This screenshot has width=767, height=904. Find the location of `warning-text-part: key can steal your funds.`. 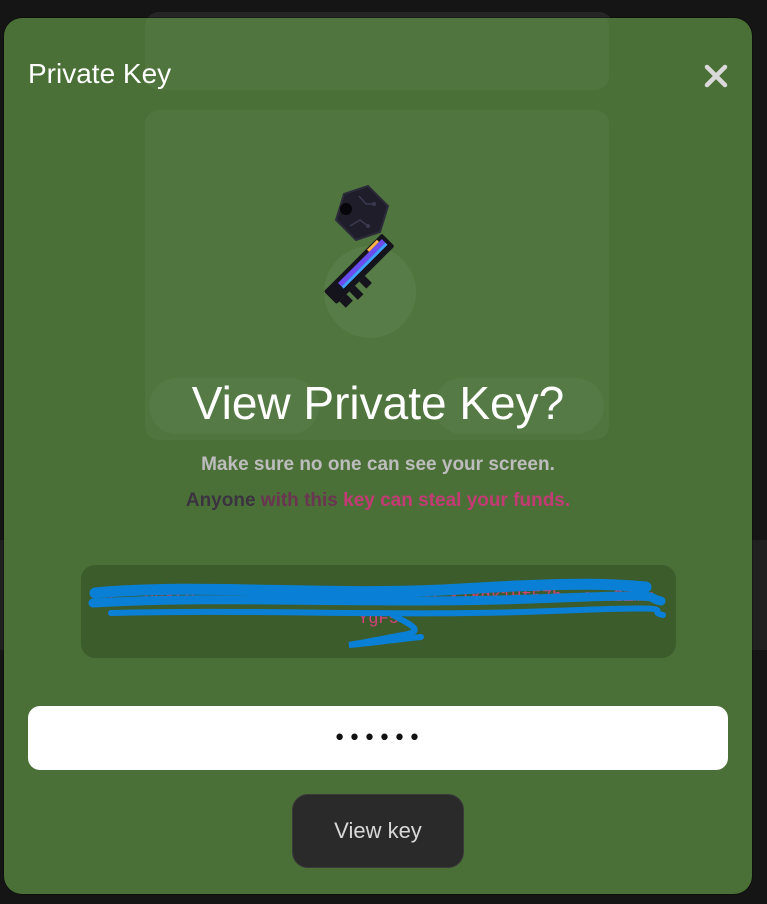

warning-text-part: key can steal your funds. is located at coordinates (457, 500).